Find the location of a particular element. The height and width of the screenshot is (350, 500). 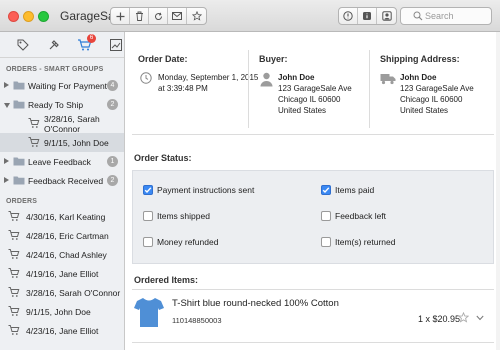

envelope-icon is located at coordinates (177, 16).